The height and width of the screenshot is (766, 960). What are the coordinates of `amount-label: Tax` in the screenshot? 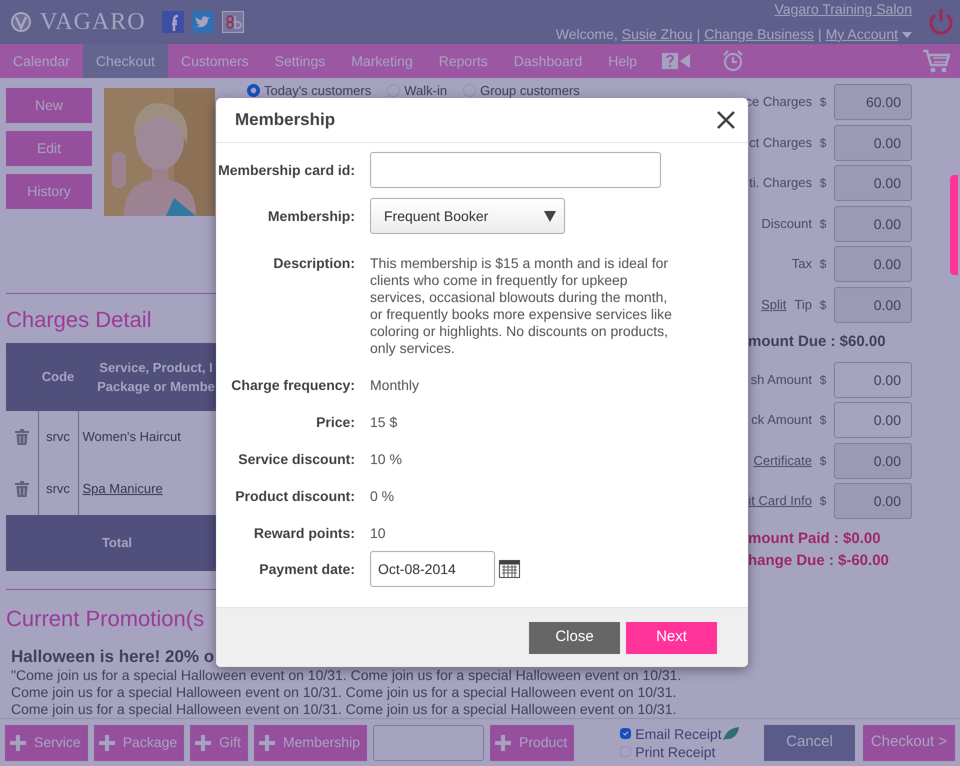 It's located at (802, 264).